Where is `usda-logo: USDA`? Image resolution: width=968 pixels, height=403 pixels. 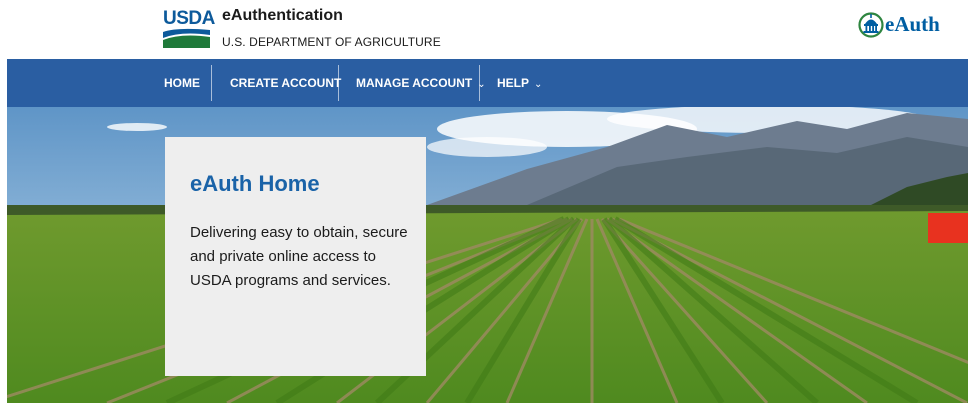 usda-logo: USDA is located at coordinates (189, 28).